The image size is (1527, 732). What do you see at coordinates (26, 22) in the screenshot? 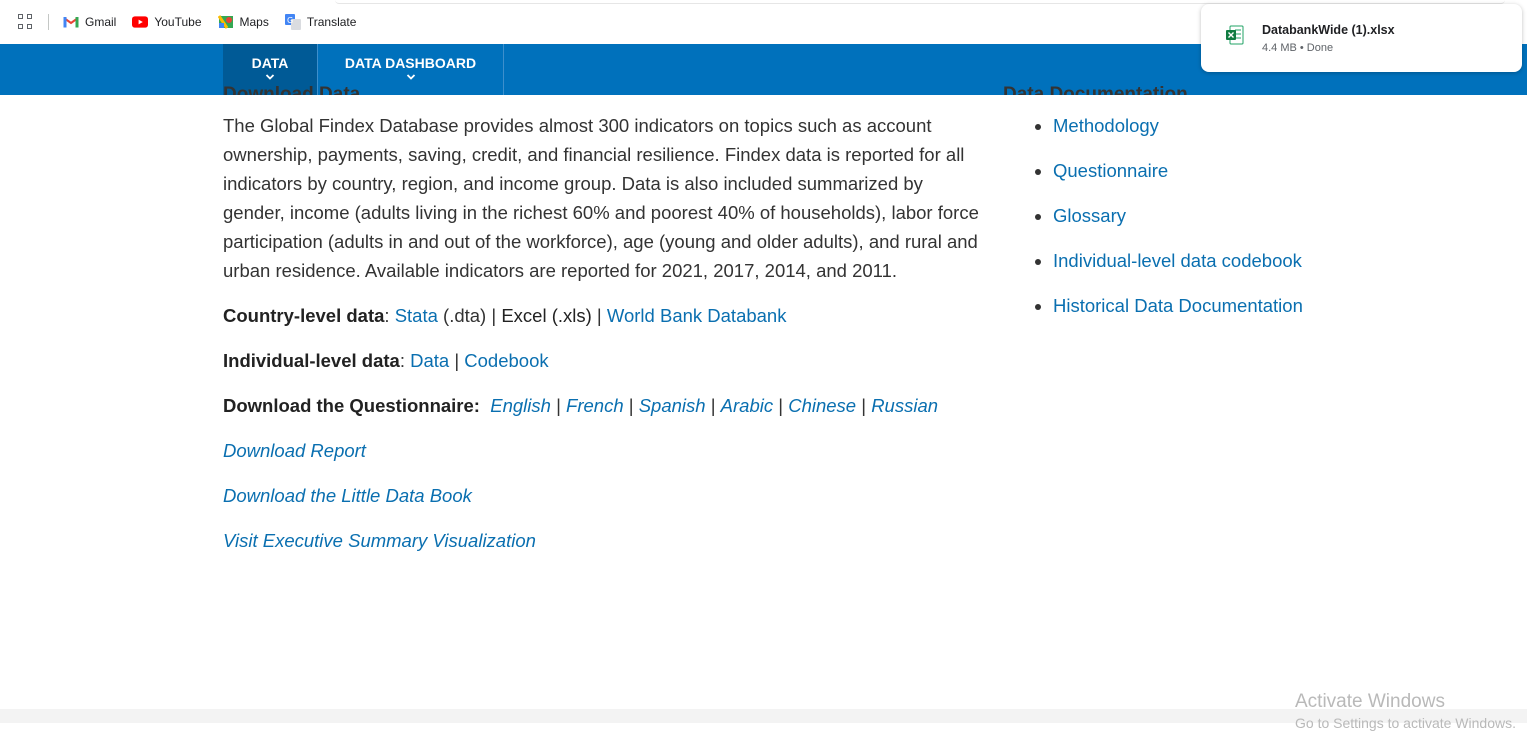
I see `apps-grid-icon` at bounding box center [26, 22].